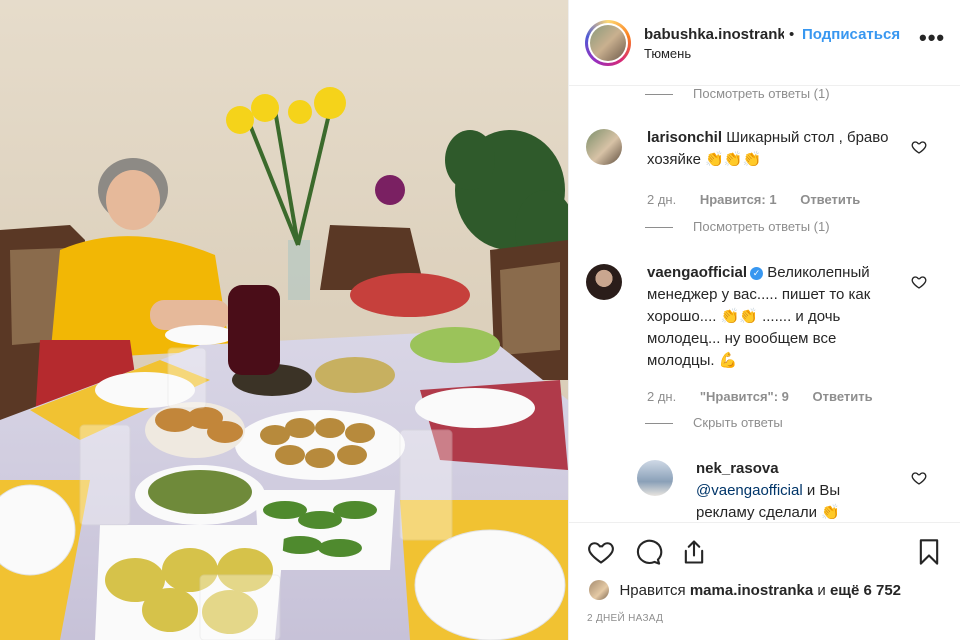  Describe the element at coordinates (932, 38) in the screenshot. I see `more-icon: •••` at that location.